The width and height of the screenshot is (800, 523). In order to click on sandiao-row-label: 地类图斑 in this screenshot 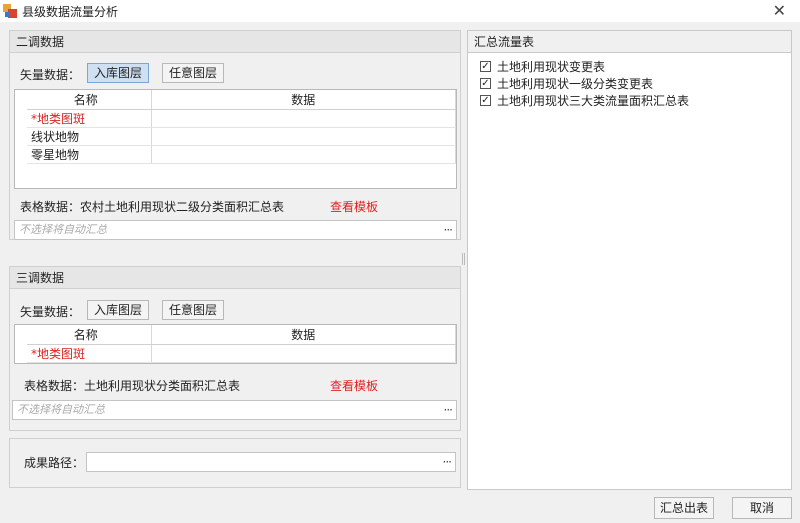, I will do `click(61, 353)`.